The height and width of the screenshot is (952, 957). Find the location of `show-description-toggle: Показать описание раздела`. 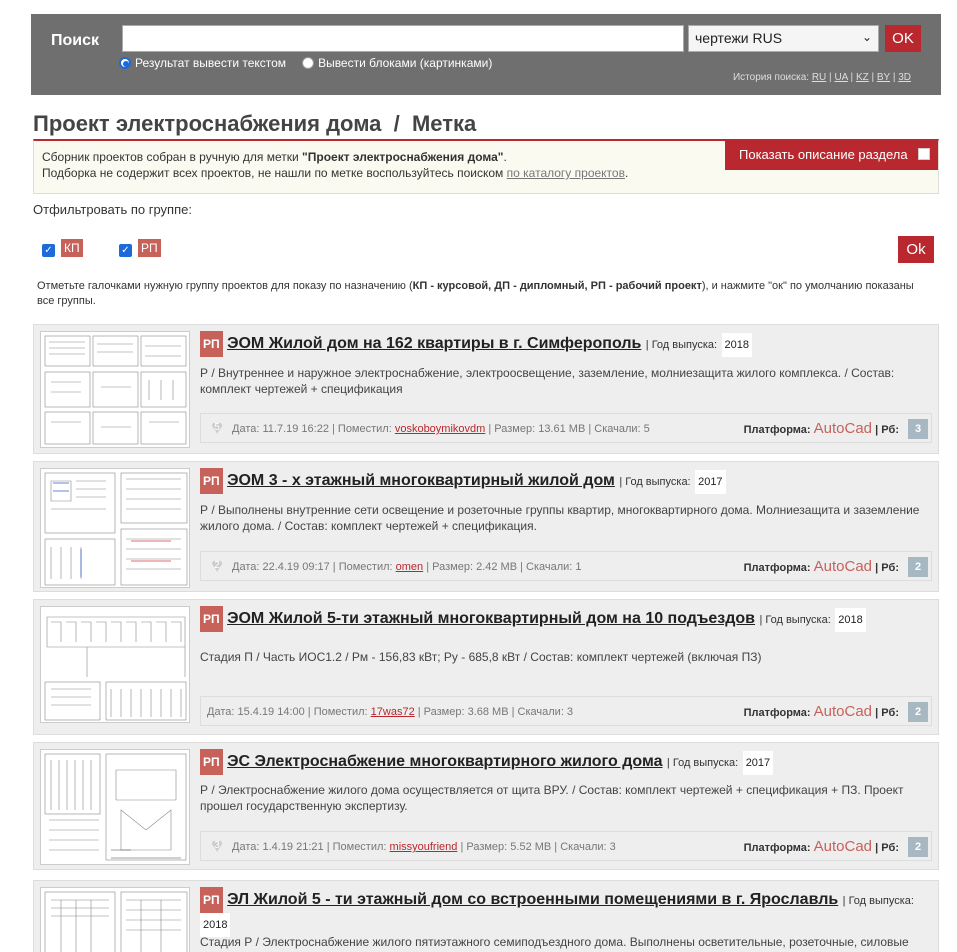

show-description-toggle: Показать описание раздела is located at coordinates (831, 154).